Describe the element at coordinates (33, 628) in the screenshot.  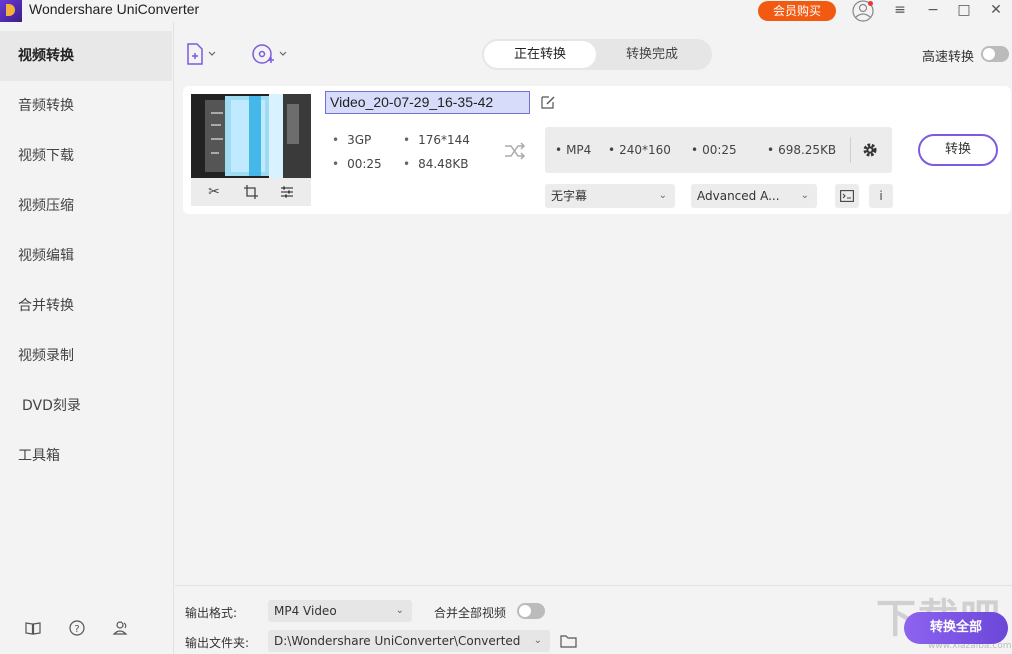
I see `book-icon` at that location.